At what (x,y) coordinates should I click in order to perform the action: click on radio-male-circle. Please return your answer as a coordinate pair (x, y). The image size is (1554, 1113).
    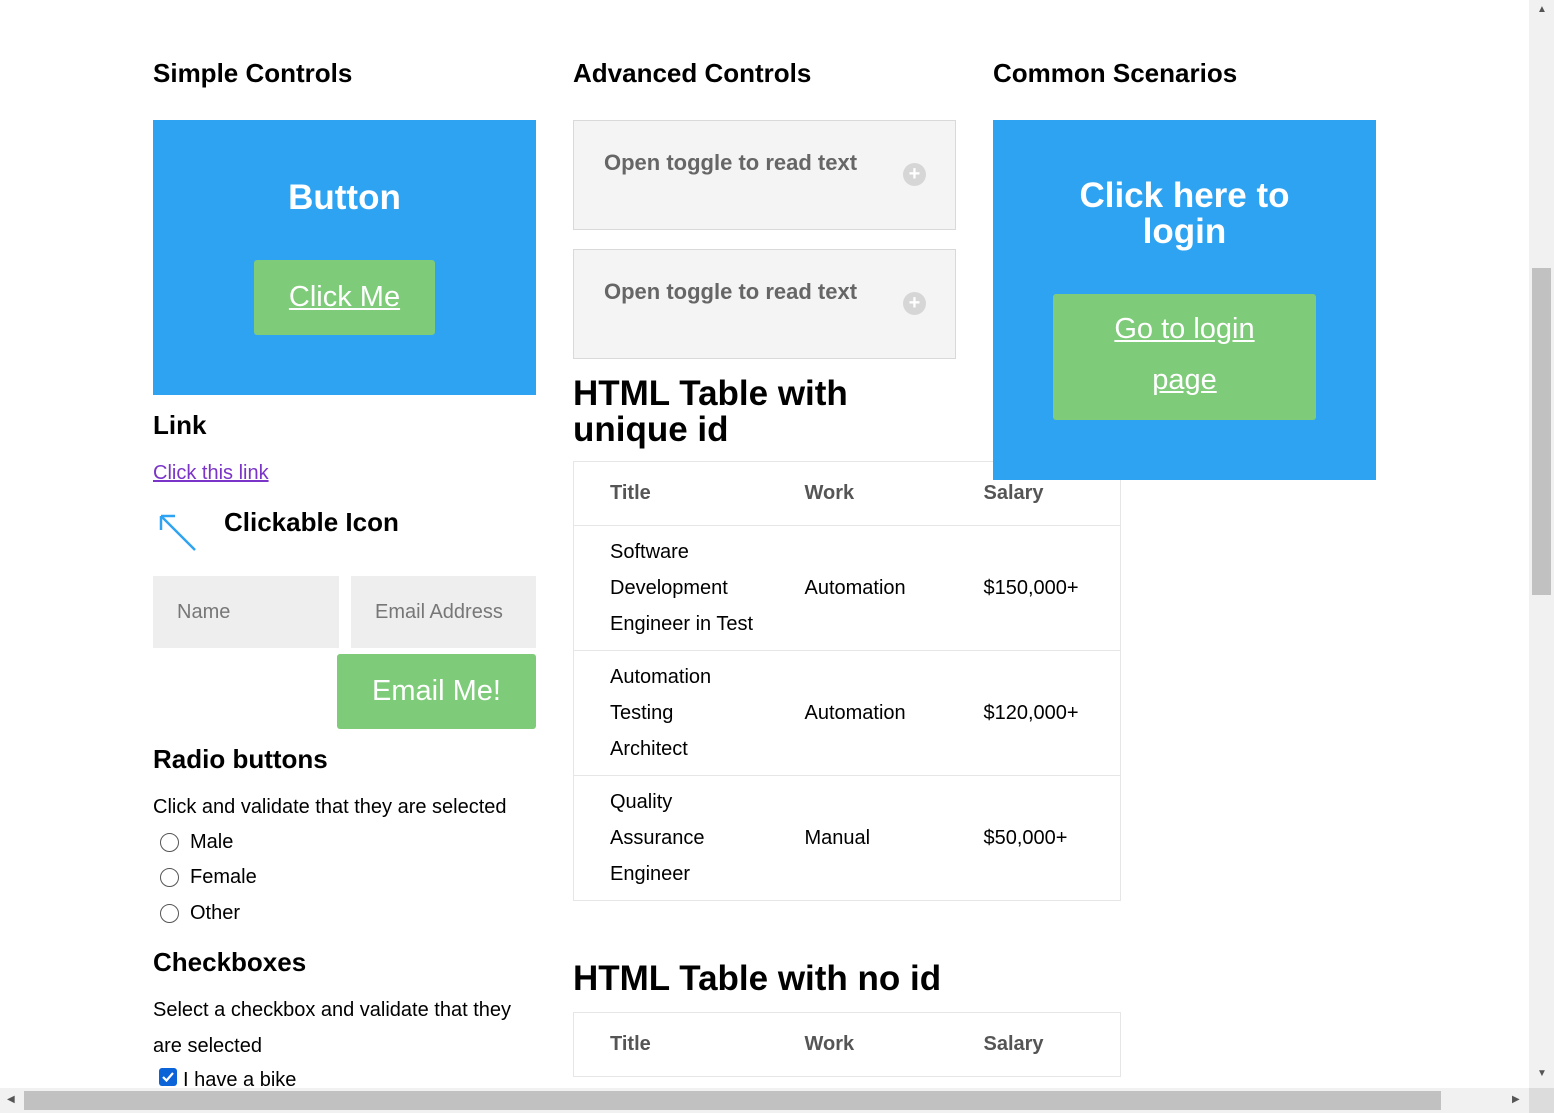
    Looking at the image, I should click on (169, 842).